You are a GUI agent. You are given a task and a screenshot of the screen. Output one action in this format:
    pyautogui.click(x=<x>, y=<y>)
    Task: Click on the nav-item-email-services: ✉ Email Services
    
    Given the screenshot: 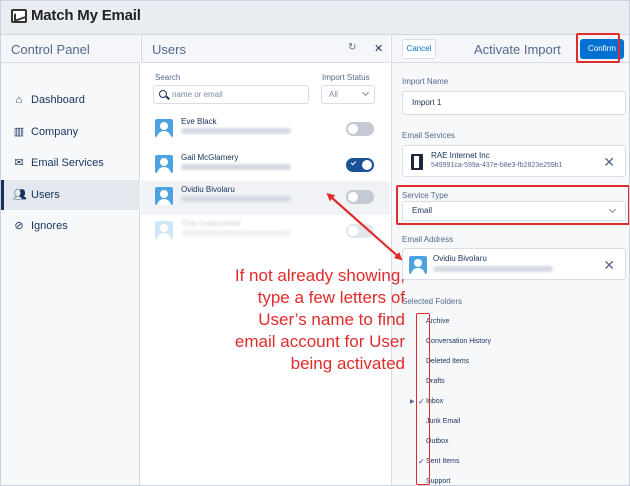 What is the action you would take?
    pyautogui.click(x=70, y=163)
    